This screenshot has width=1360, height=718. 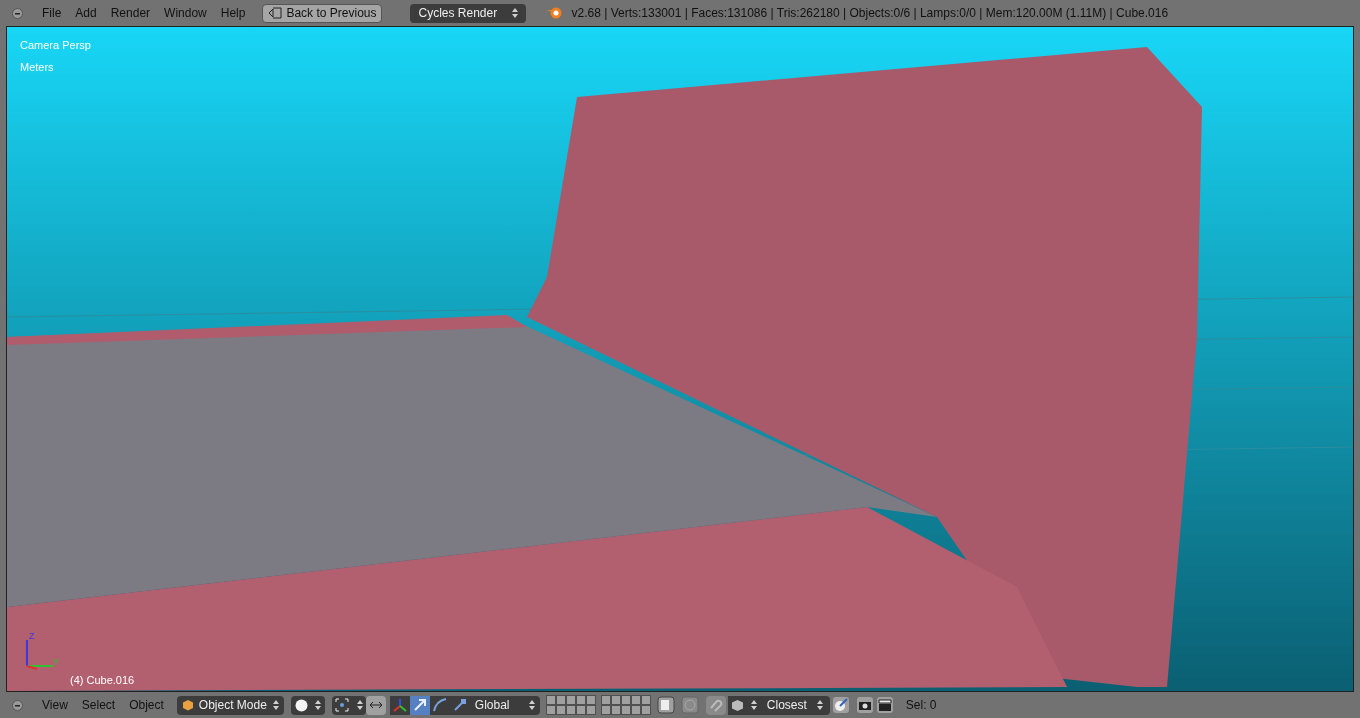 I want to click on menu-item: Object, so click(x=146, y=705).